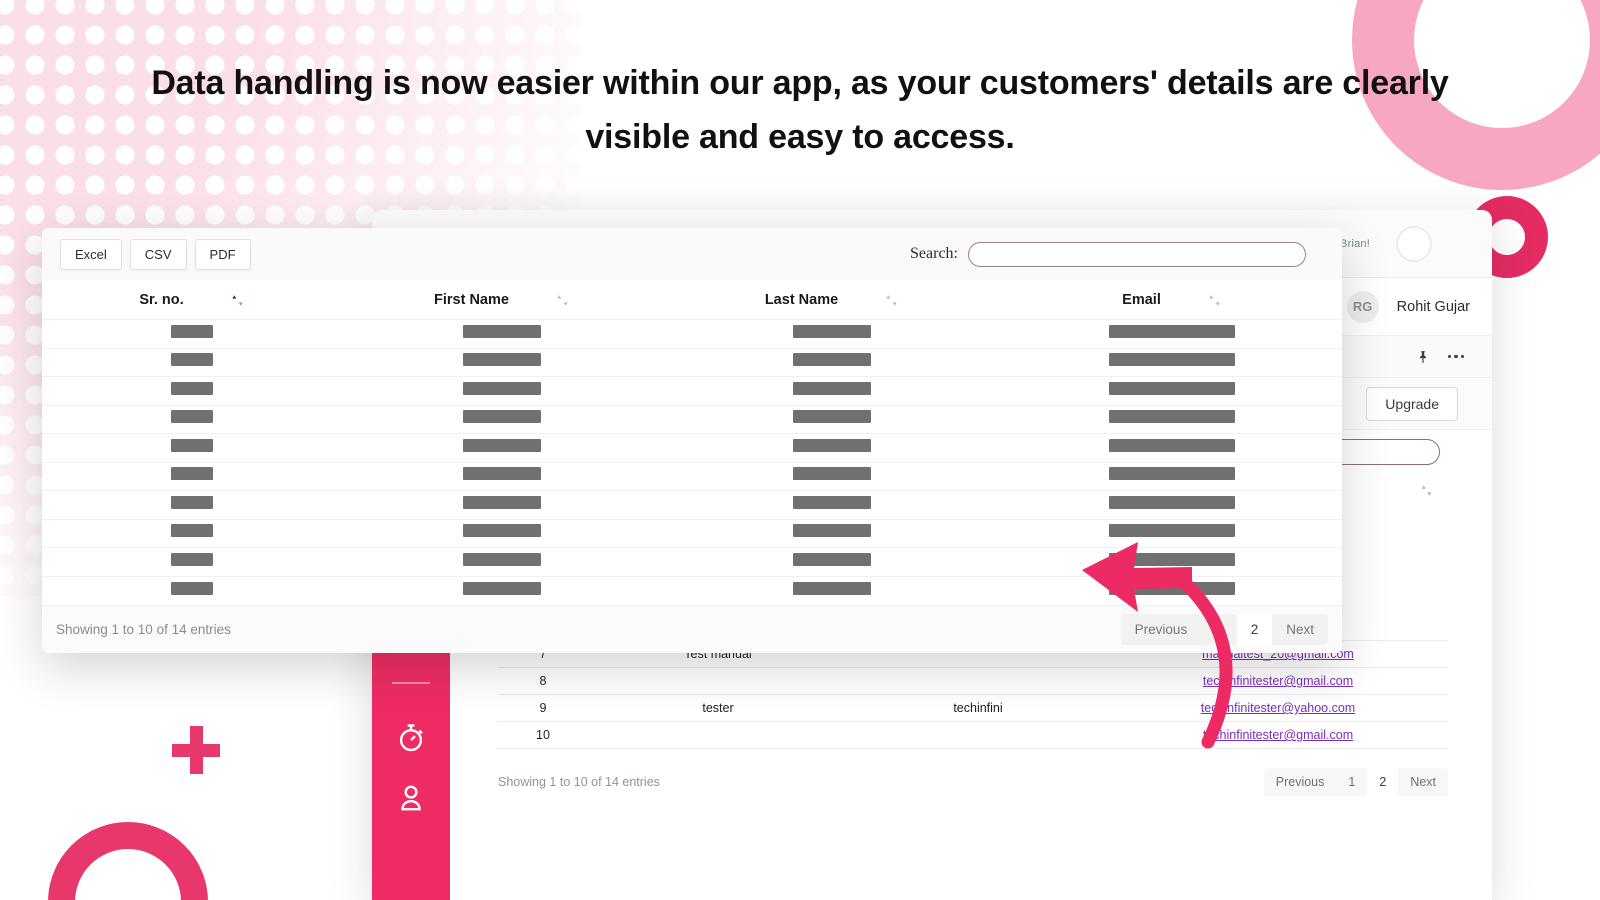  What do you see at coordinates (1414, 243) in the screenshot?
I see `avatar-circle-icon` at bounding box center [1414, 243].